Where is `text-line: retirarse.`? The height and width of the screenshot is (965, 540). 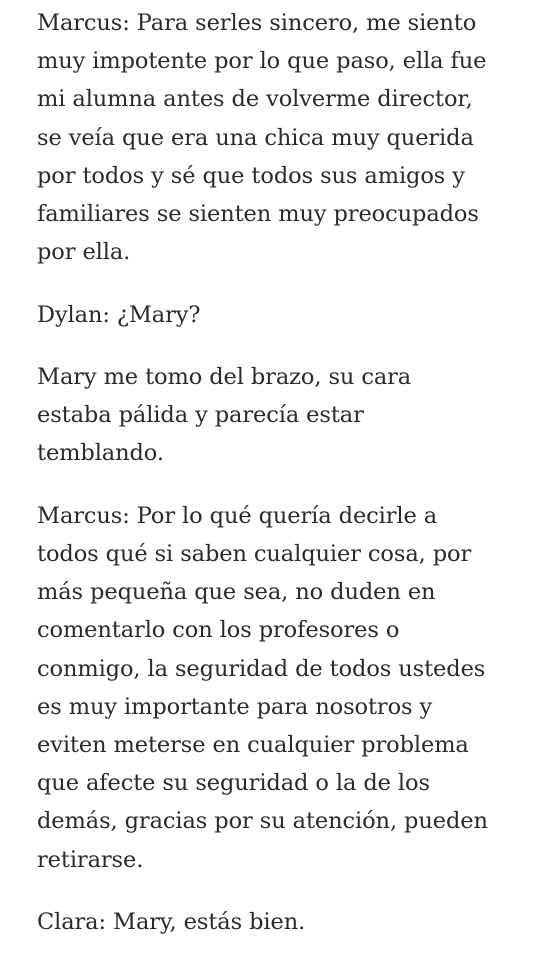 text-line: retirarse. is located at coordinates (90, 859).